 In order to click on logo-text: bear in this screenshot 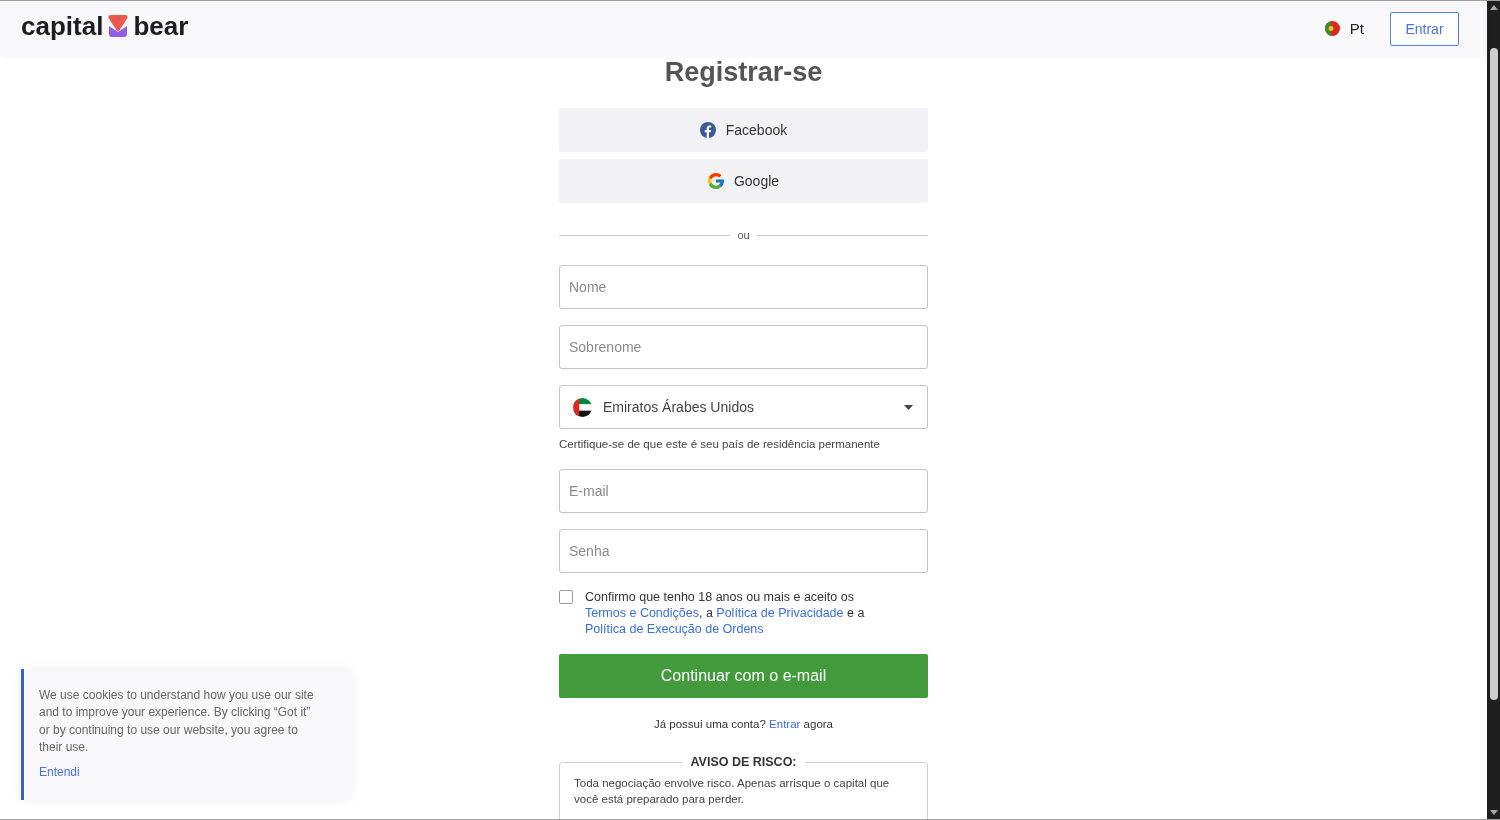, I will do `click(161, 26)`.